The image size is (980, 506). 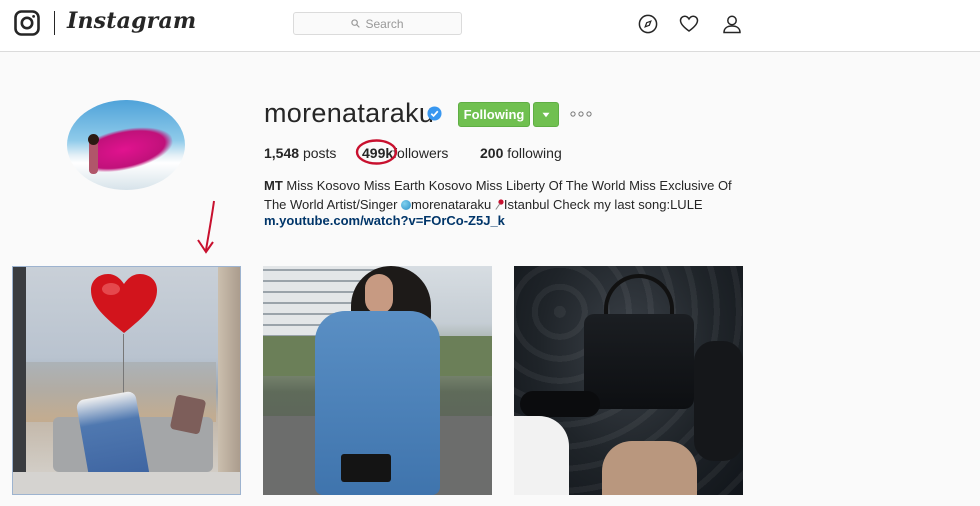 What do you see at coordinates (541, 455) in the screenshot?
I see `white-cup-shape` at bounding box center [541, 455].